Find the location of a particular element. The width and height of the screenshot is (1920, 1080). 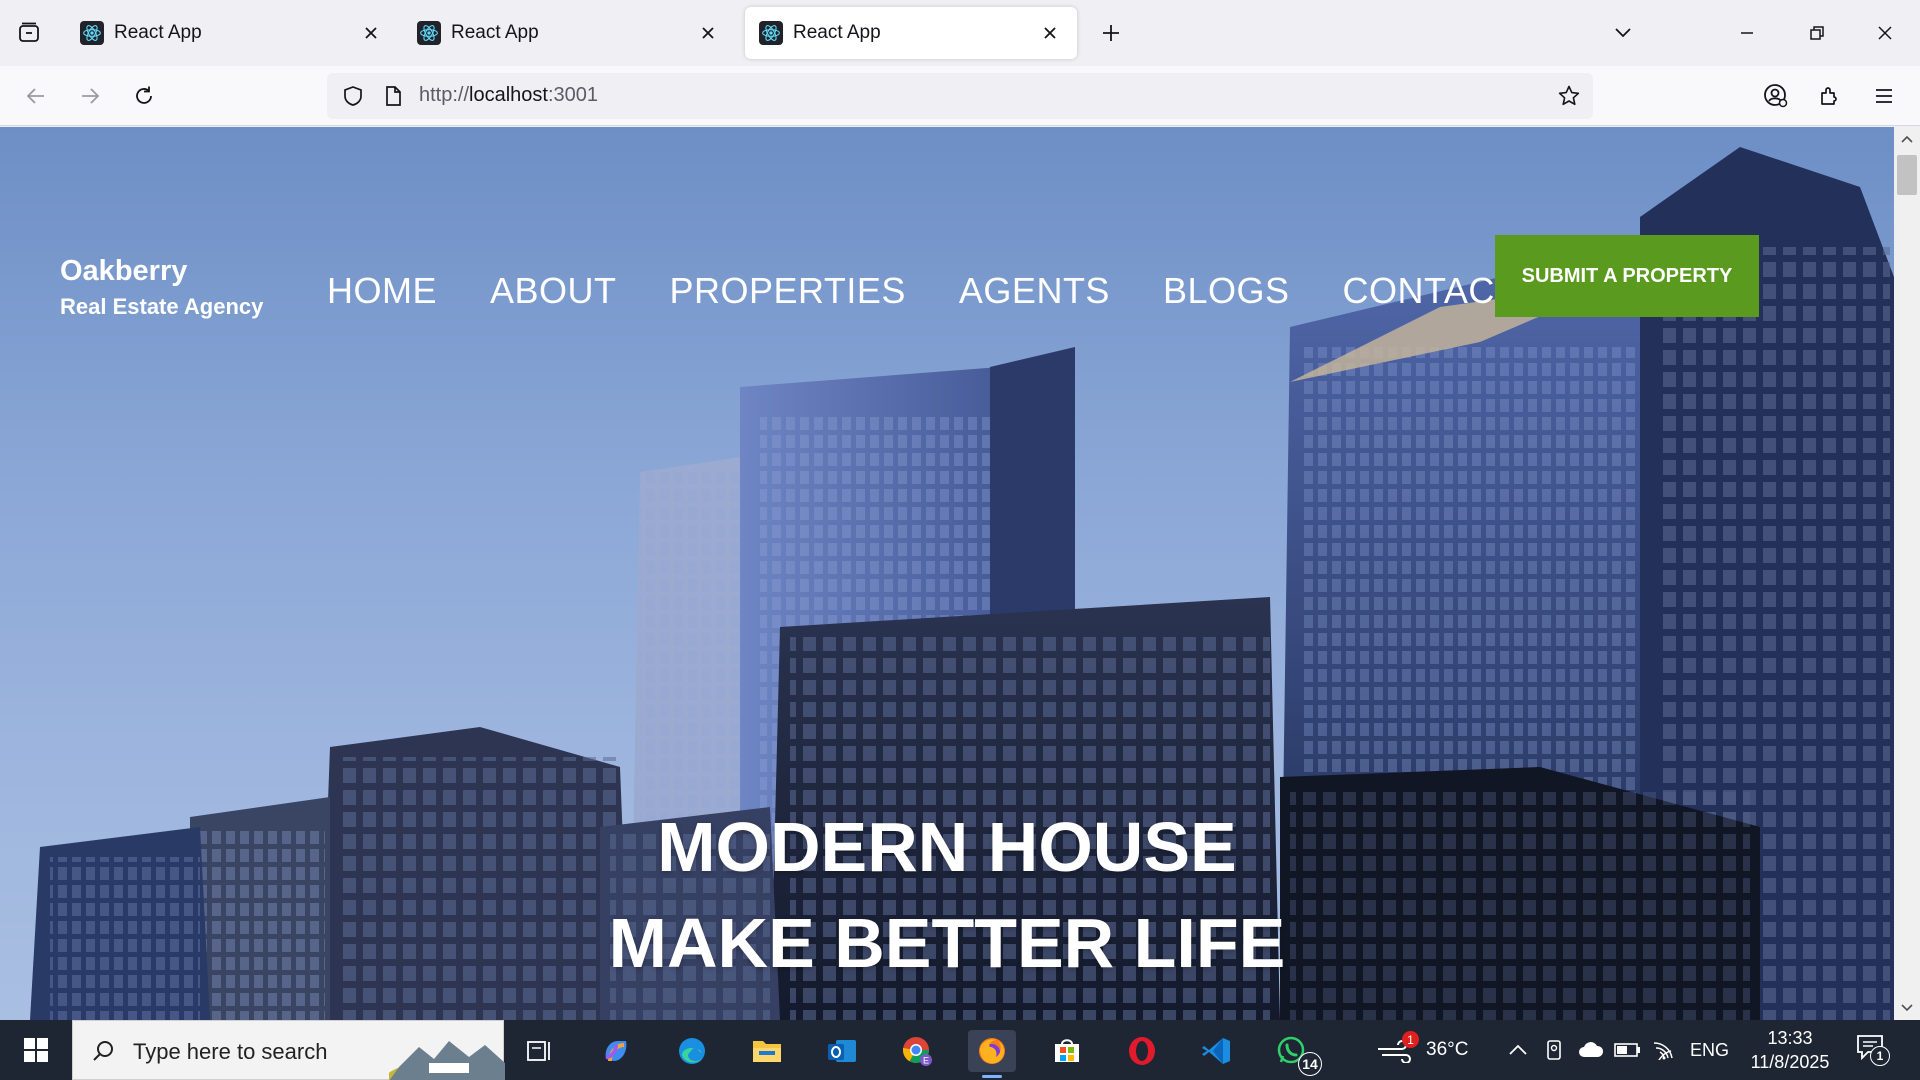

onedrive-cloud-icon is located at coordinates (1591, 1050).